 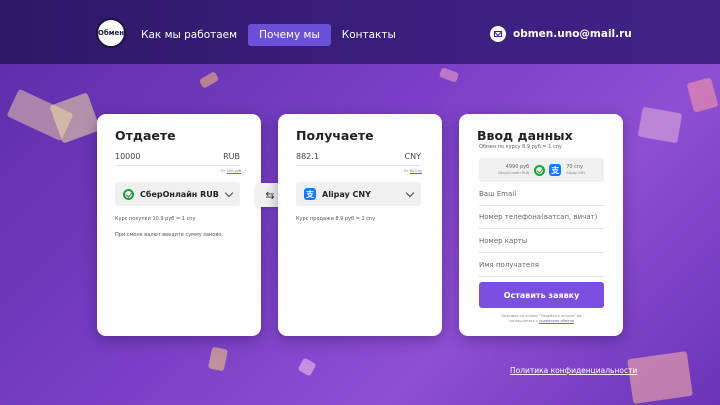 I want to click on give-min-prefix: От, so click(x=223, y=171).